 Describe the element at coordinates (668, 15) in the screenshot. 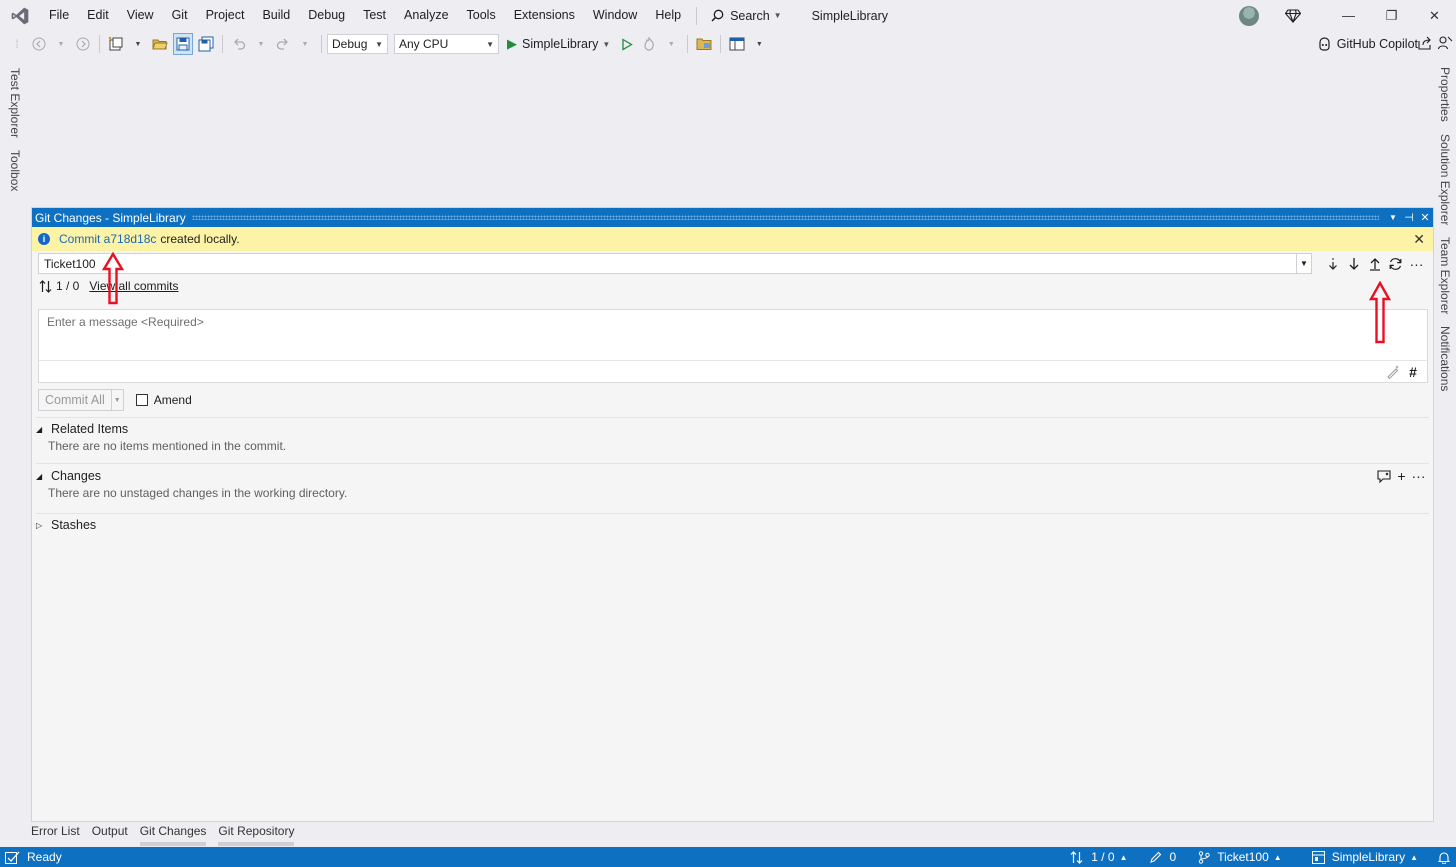

I see `menu-help: Help` at that location.